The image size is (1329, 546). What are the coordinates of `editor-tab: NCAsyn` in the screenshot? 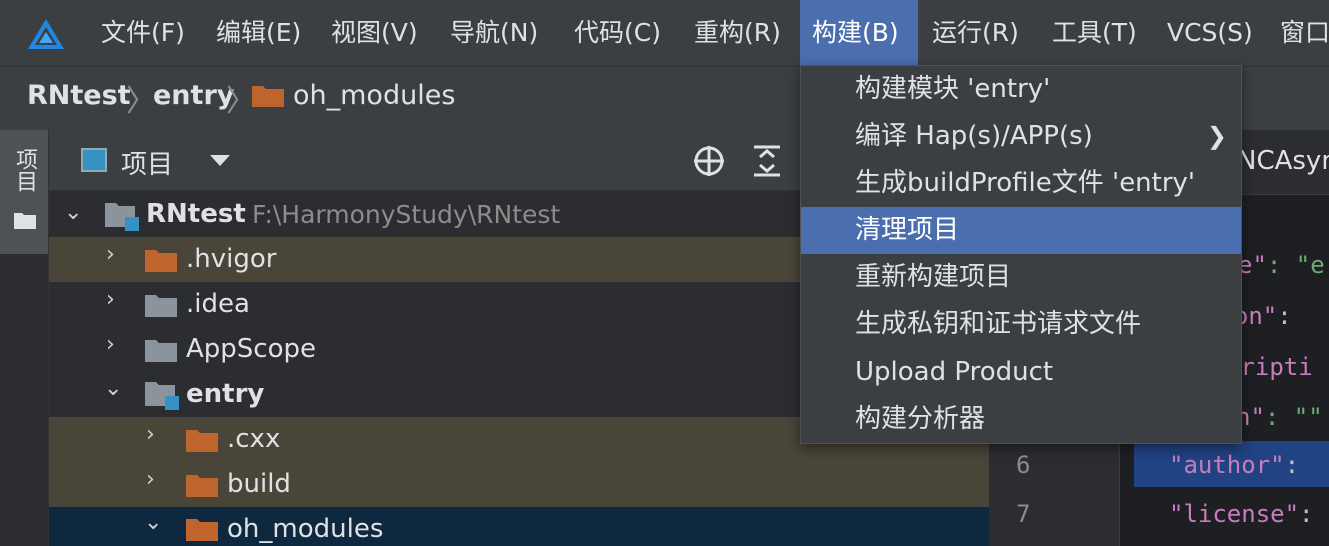 It's located at (1283, 161).